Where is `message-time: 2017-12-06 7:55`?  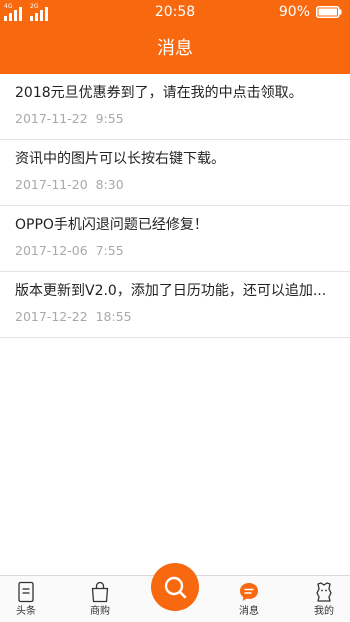 message-time: 2017-12-06 7:55 is located at coordinates (69, 250).